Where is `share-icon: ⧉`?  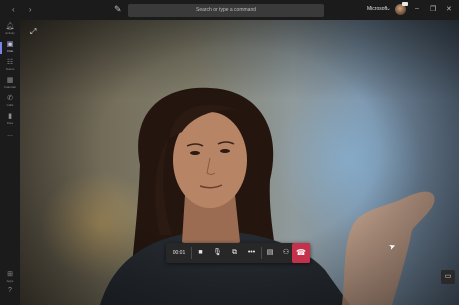 share-icon: ⧉ is located at coordinates (234, 253).